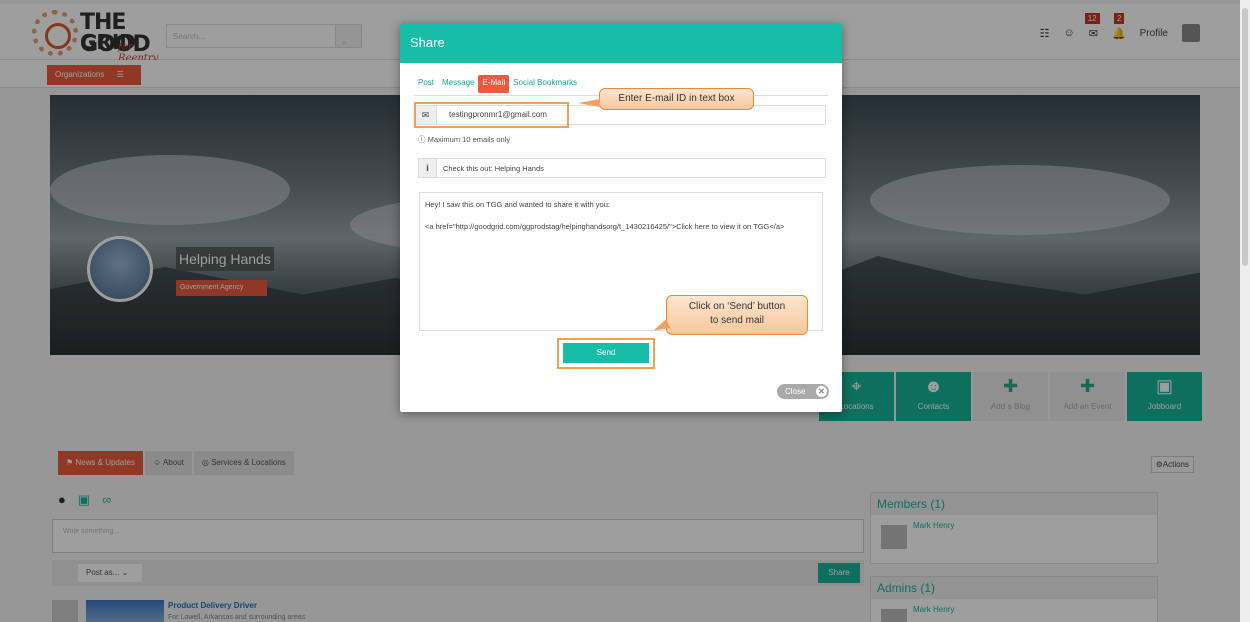 The width and height of the screenshot is (1250, 622). I want to click on info-circle-icon: ⓘ, so click(422, 139).